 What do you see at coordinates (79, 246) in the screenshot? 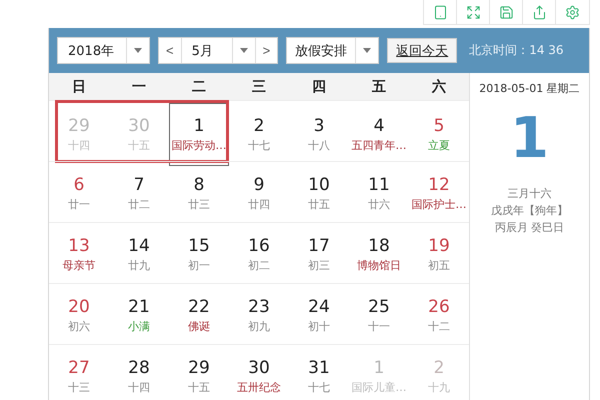
I see `day-number: 13` at bounding box center [79, 246].